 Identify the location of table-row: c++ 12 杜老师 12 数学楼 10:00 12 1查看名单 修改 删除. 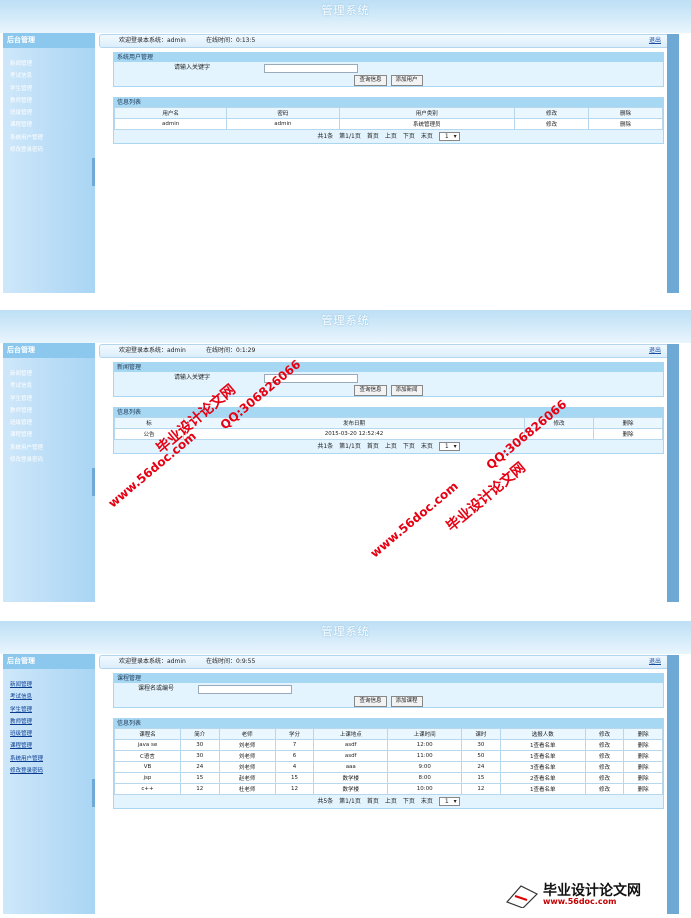
(388, 789).